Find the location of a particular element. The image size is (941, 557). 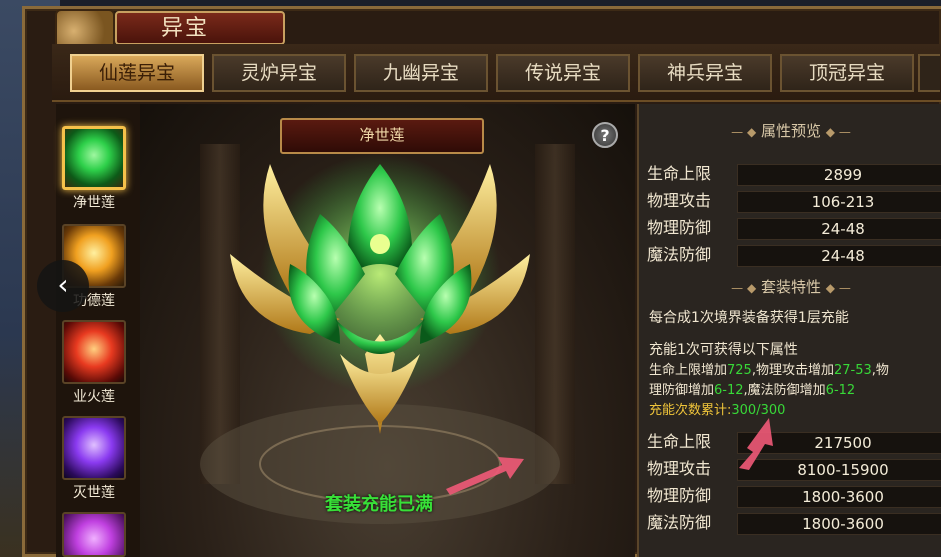

tab-bar: 仙莲异宝 灵炉异宝 九幽异宝 传说异宝 神兵异宝 顶冠异宝 is located at coordinates (496, 73).